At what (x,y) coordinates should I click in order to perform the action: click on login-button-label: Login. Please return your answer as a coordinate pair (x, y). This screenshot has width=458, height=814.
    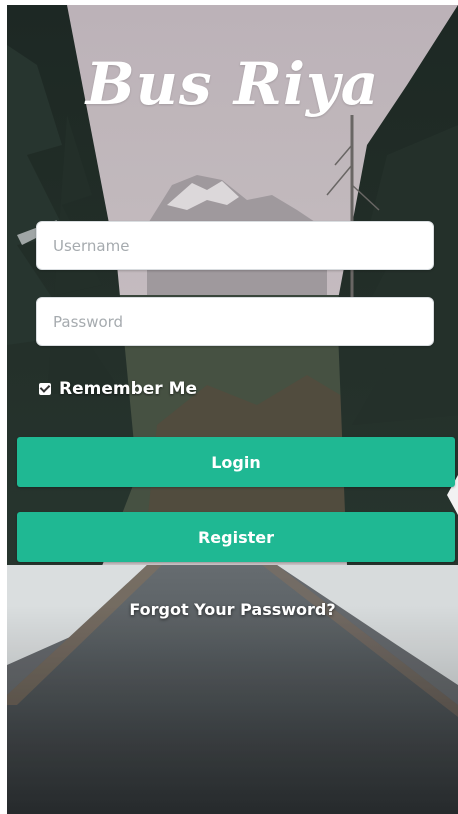
    Looking at the image, I should click on (236, 462).